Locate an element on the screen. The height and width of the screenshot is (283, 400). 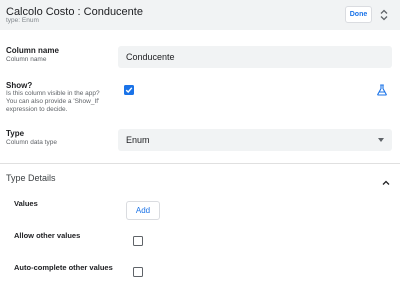
column-name-input: Conducente is located at coordinates (255, 57).